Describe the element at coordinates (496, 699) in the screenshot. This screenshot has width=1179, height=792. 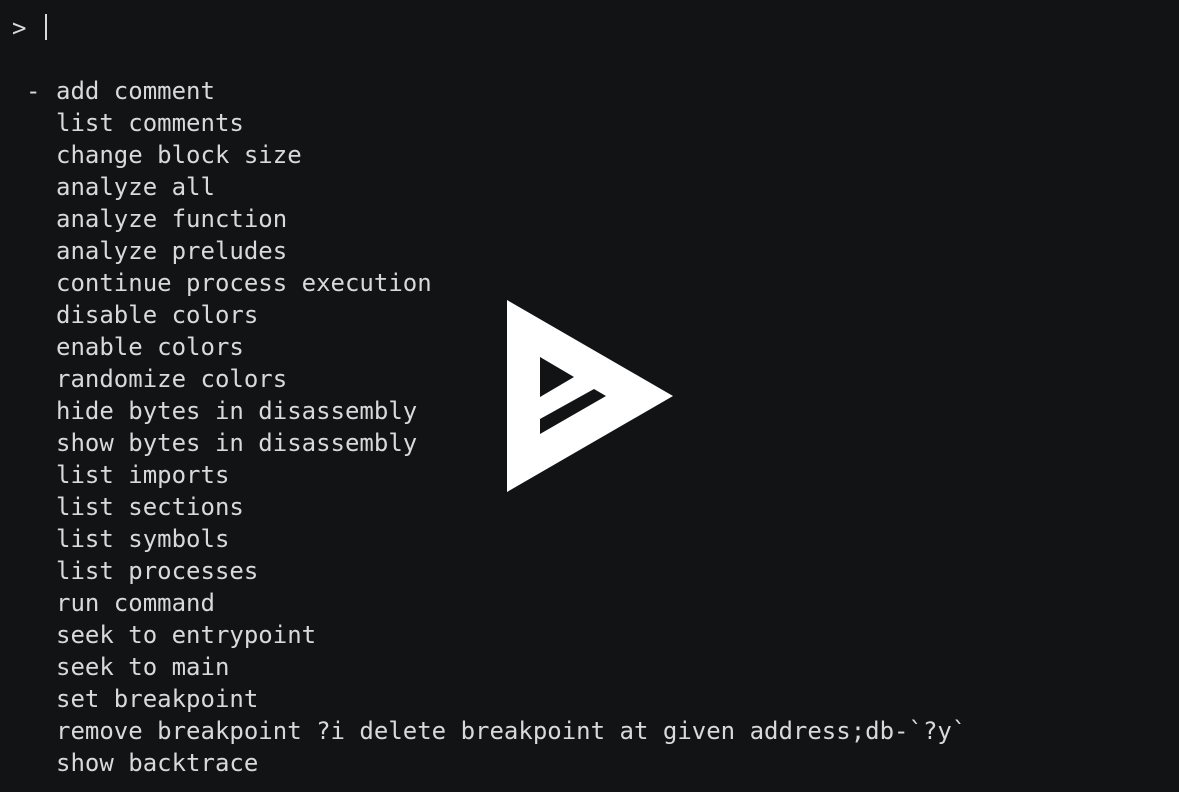
I see `menu-item: set breakpoint` at that location.